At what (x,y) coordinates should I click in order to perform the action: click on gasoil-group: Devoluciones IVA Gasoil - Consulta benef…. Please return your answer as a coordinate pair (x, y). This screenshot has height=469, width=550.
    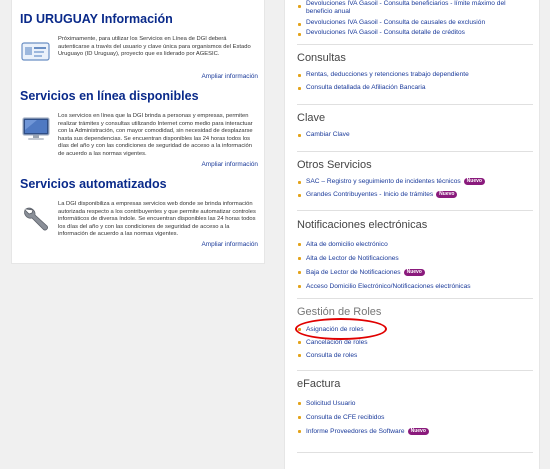
    Looking at the image, I should click on (415, 19).